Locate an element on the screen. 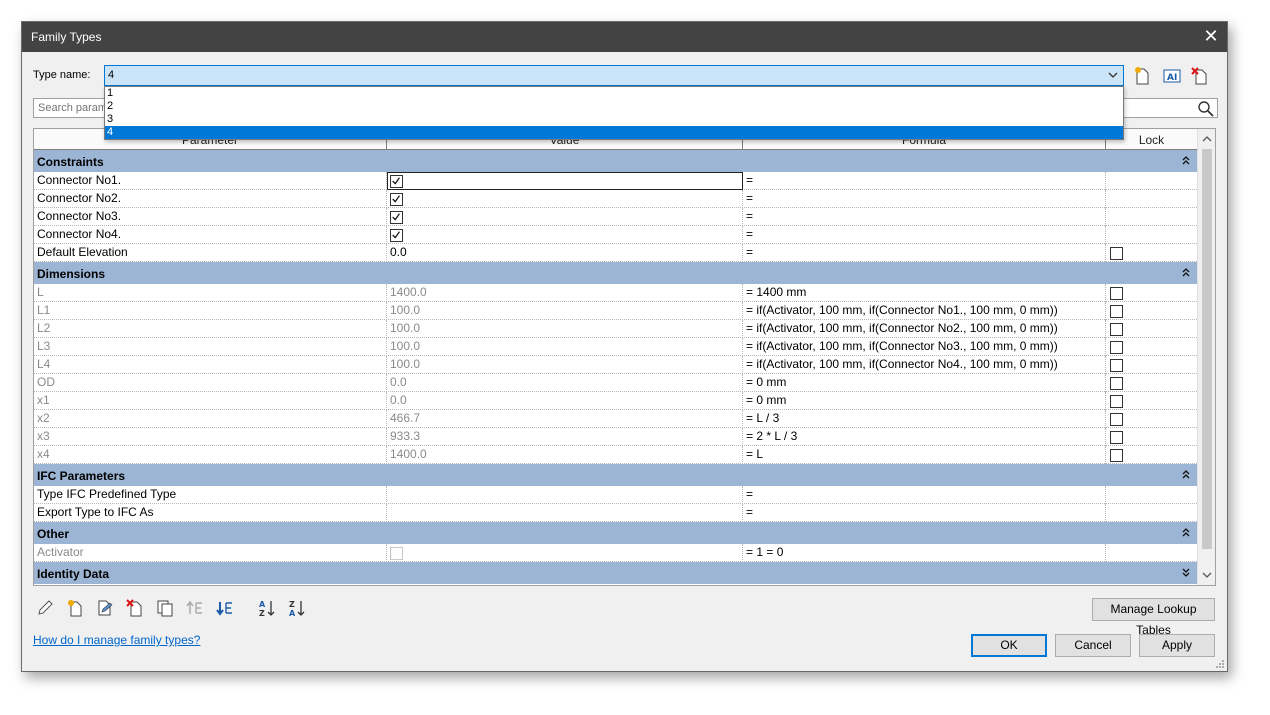 This screenshot has width=1270, height=715. delete-type-icon is located at coordinates (1200, 76).